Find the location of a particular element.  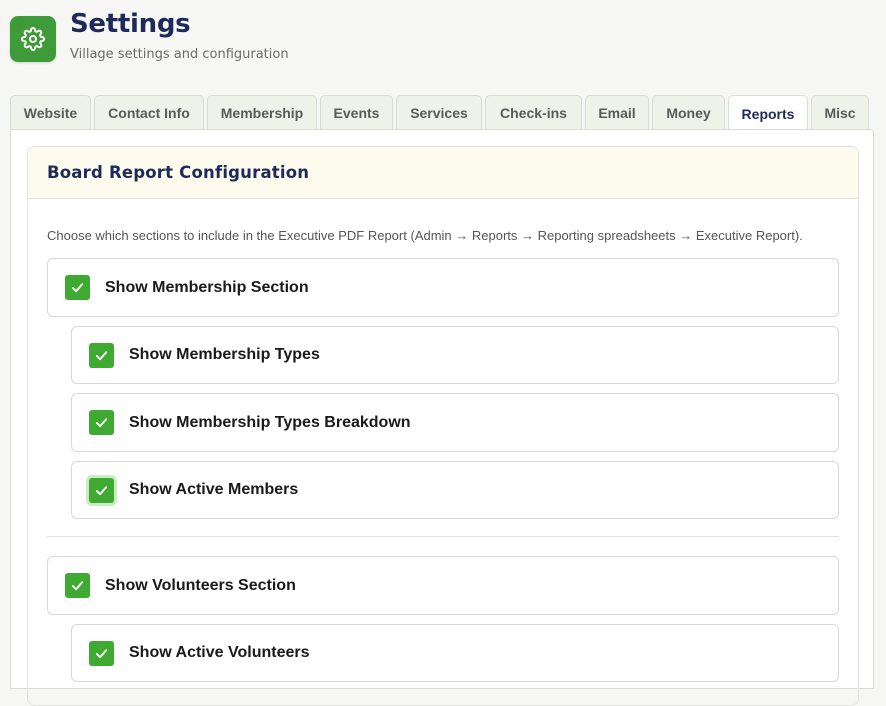

option-show-membership-types-breakdown: Show Membership Types Breakdown is located at coordinates (455, 422).